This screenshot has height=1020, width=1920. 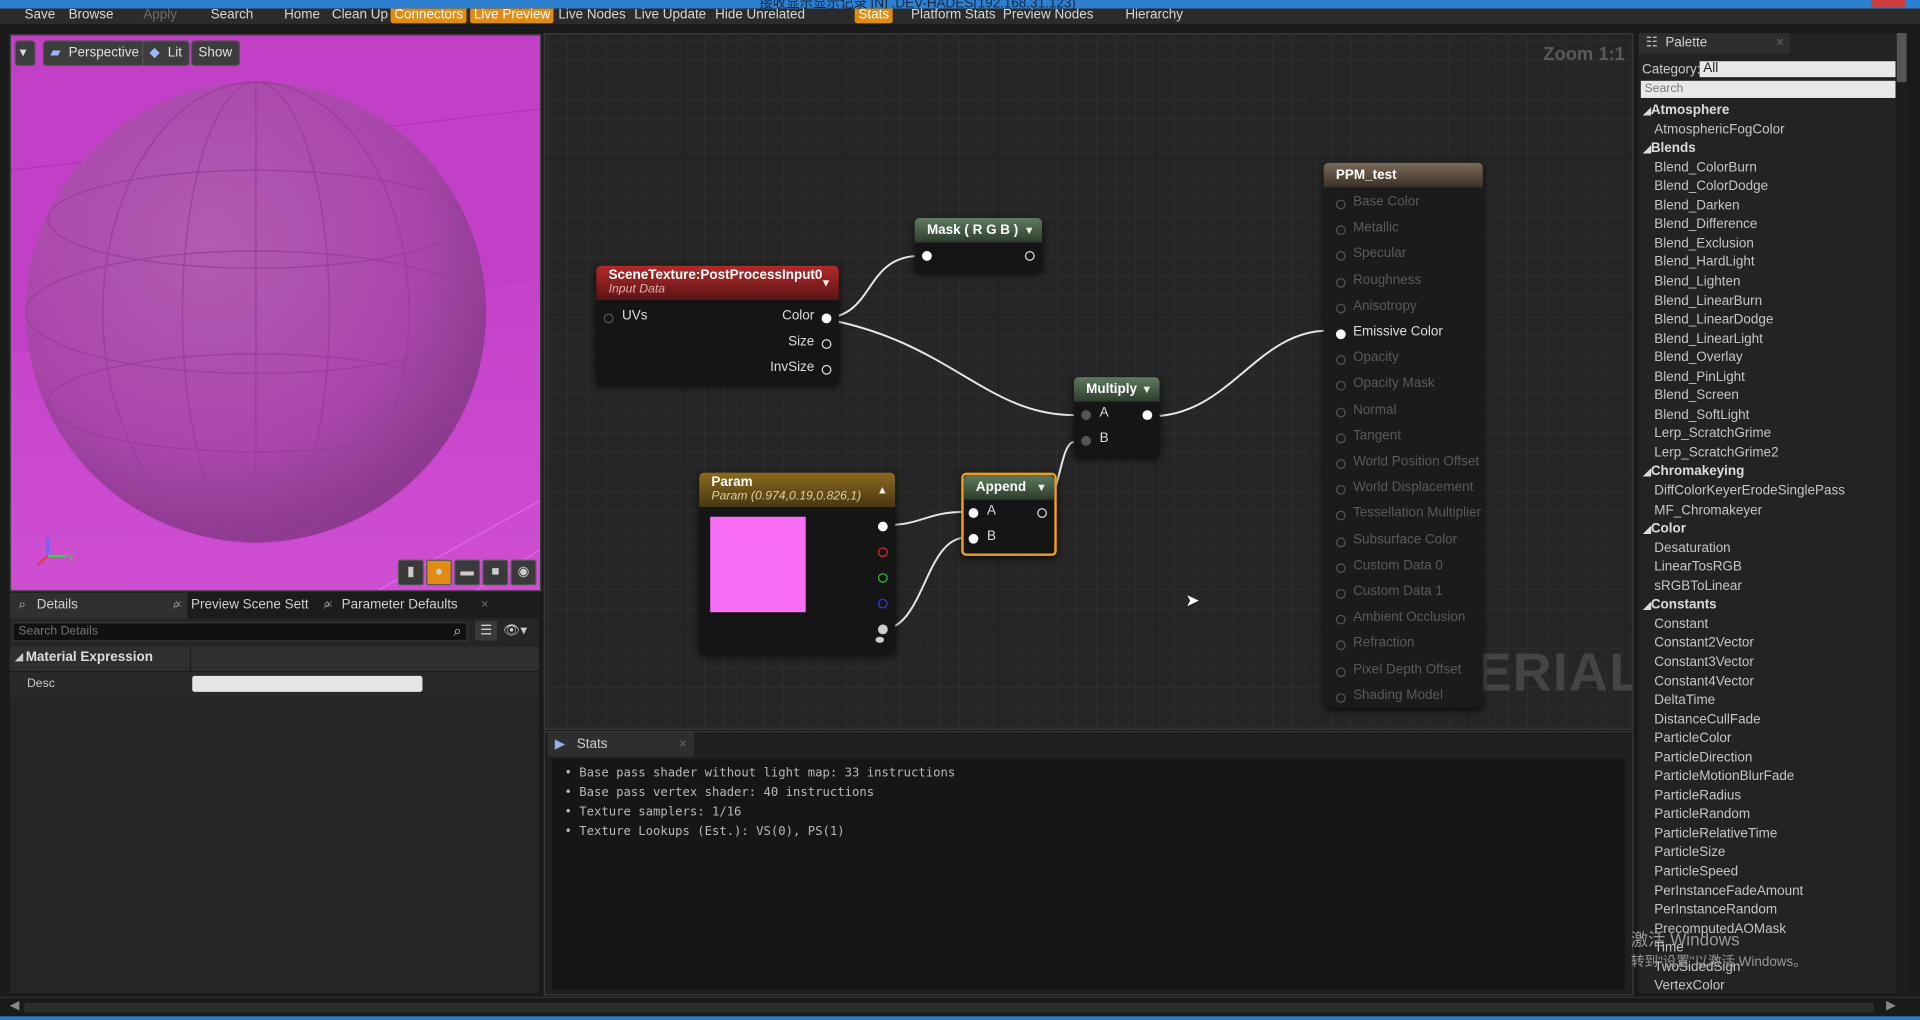 What do you see at coordinates (1704, 681) in the screenshot?
I see `palette-item: Constant4Vector` at bounding box center [1704, 681].